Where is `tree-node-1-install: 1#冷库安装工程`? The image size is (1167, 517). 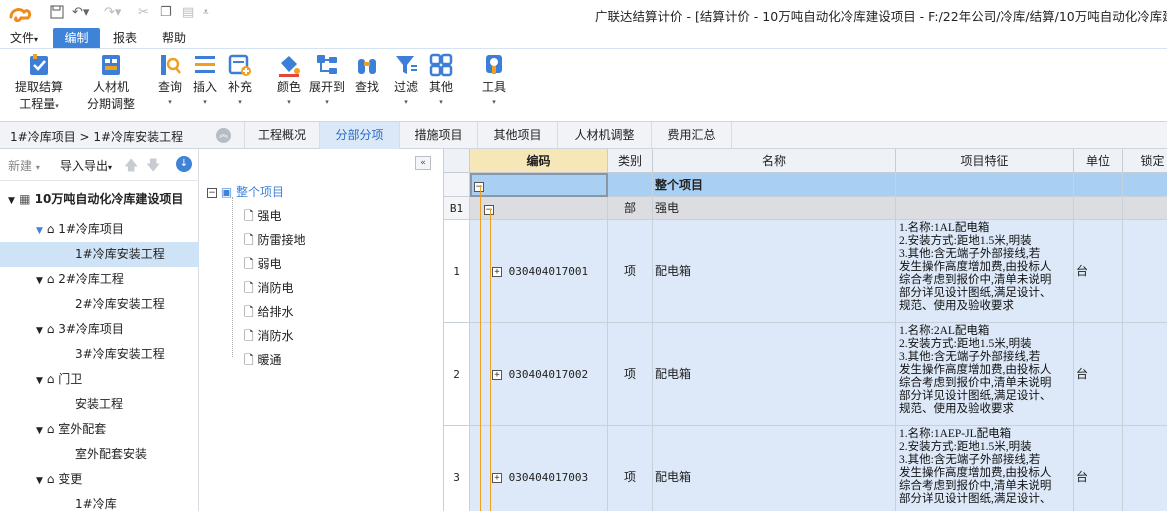
tree-node-1-install: 1#冷库安装工程 is located at coordinates (99, 254).